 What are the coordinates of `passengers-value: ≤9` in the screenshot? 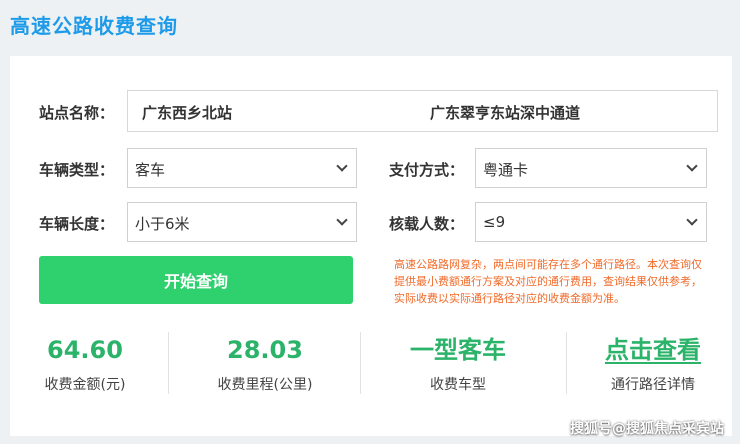 It's located at (494, 222).